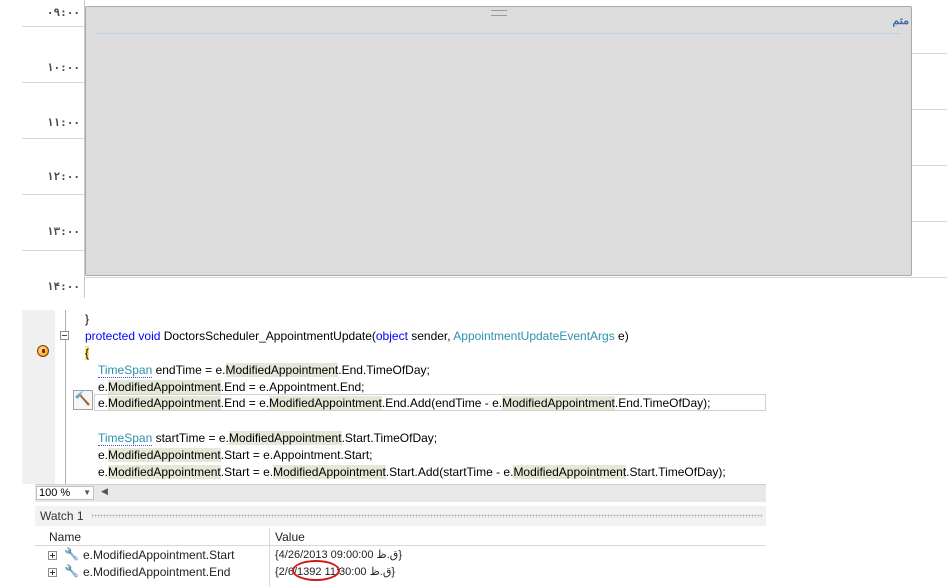 This screenshot has height=587, width=947. I want to click on code-line: {, so click(87, 353).